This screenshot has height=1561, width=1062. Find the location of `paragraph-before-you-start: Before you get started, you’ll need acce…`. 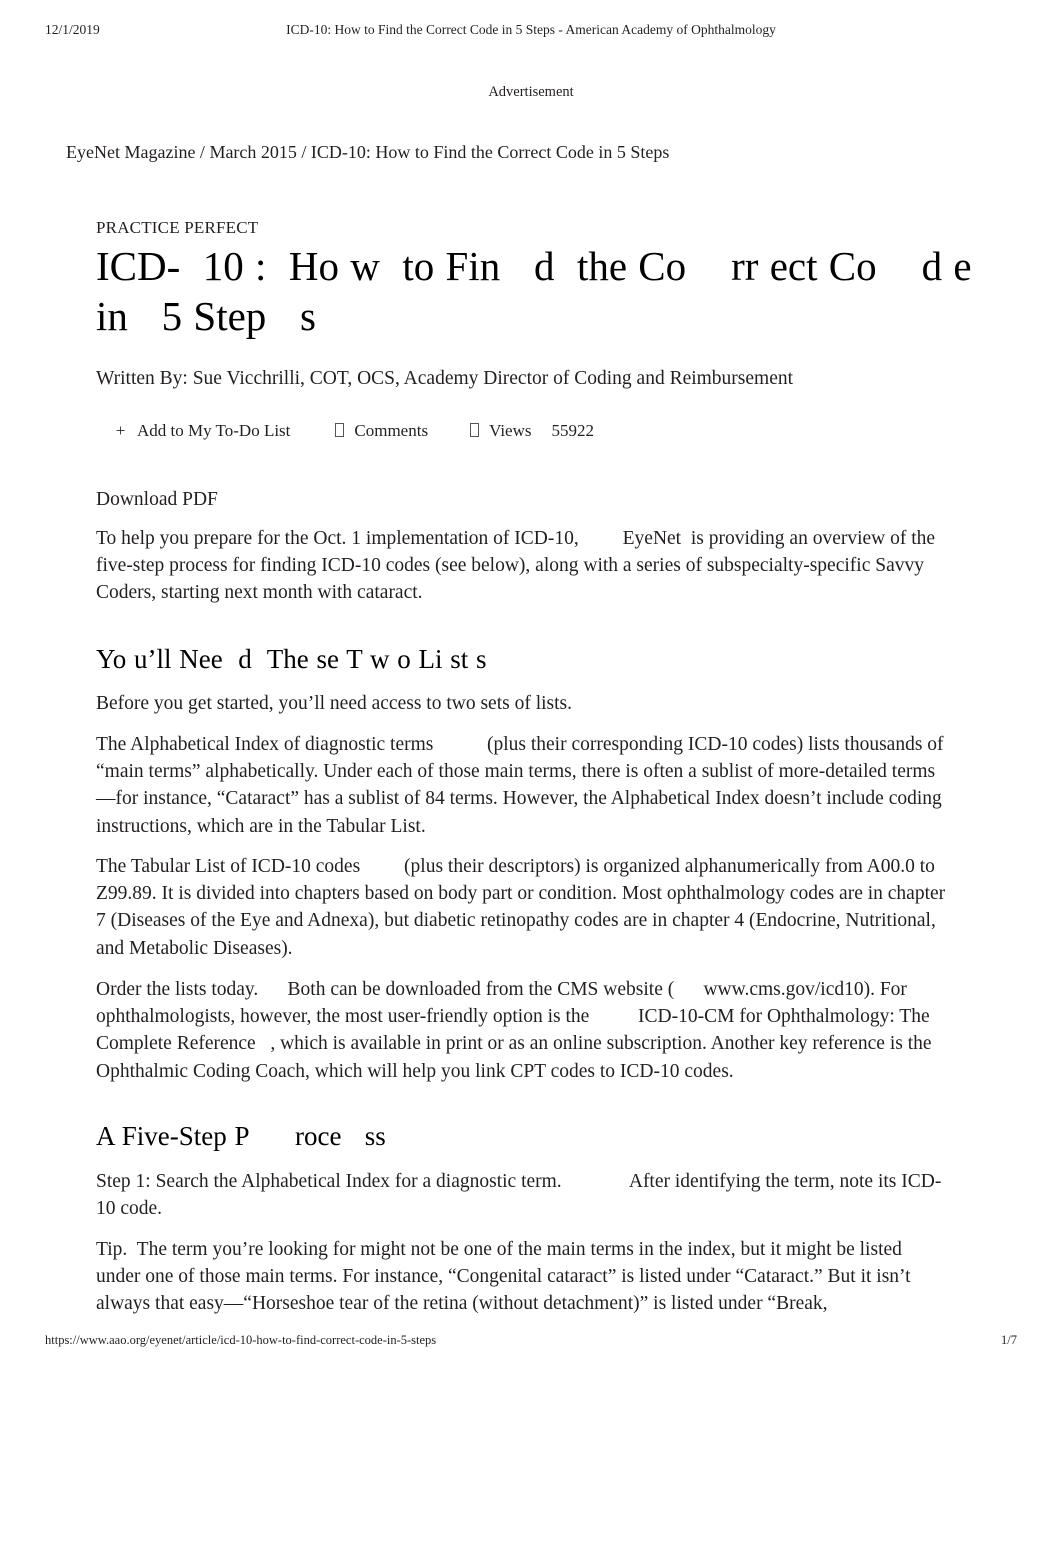

paragraph-before-you-start: Before you get started, you’ll need acce… is located at coordinates (334, 703).